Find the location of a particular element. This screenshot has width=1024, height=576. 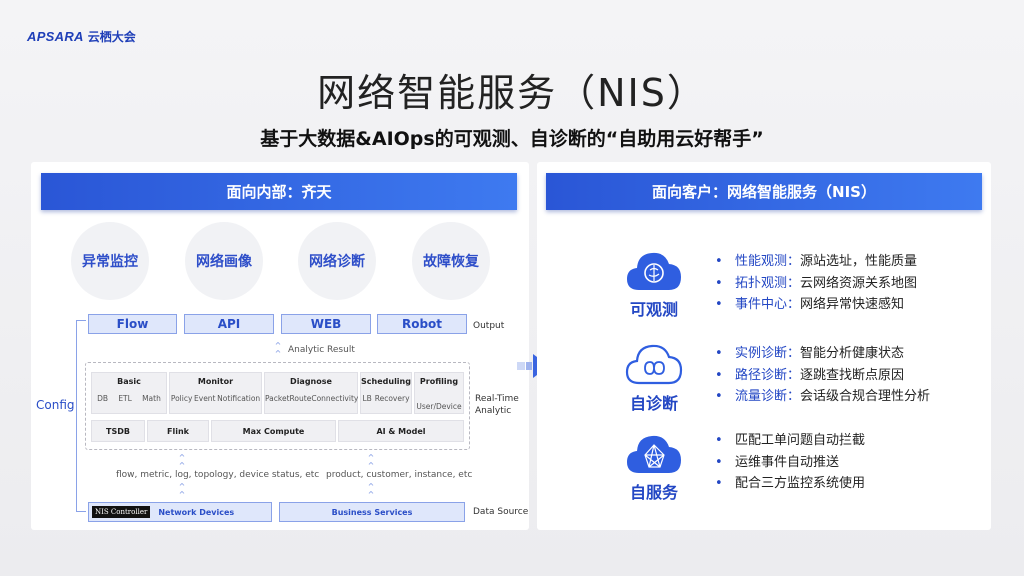

list-item: 配合三方监控系统使用 is located at coordinates (789, 484).